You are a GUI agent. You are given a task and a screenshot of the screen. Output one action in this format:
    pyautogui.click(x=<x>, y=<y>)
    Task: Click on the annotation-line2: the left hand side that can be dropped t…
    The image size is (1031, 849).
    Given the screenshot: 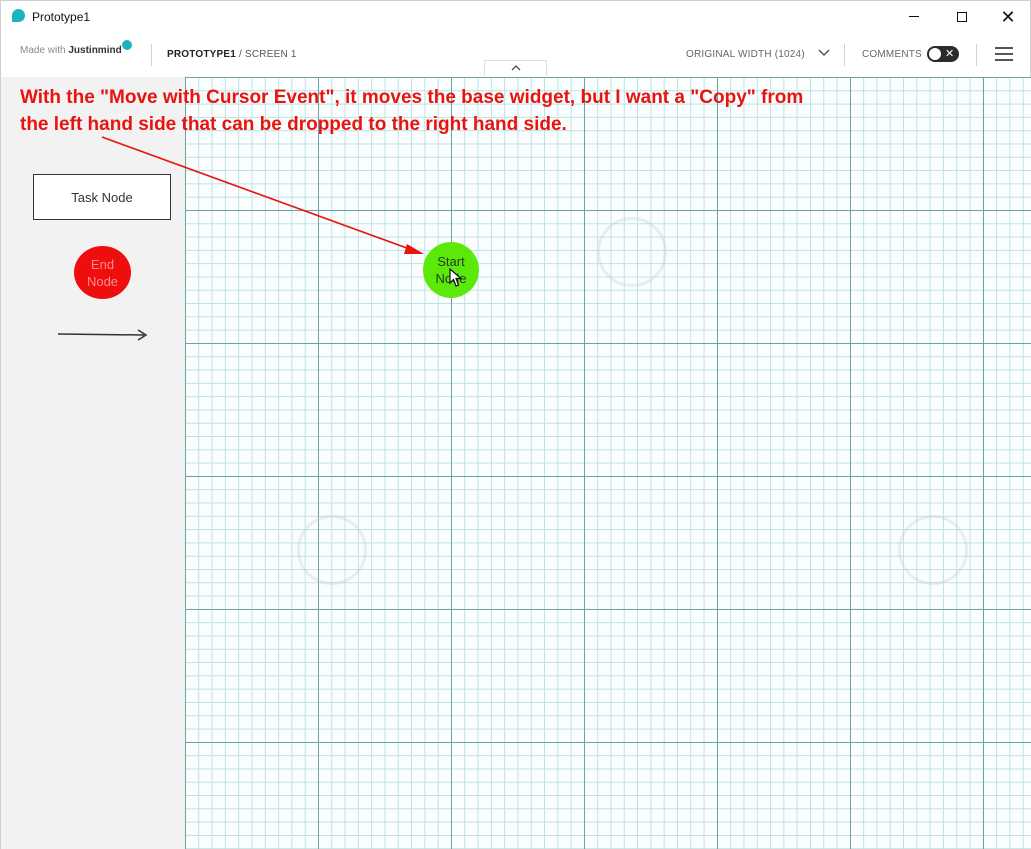 What is the action you would take?
    pyautogui.click(x=293, y=124)
    